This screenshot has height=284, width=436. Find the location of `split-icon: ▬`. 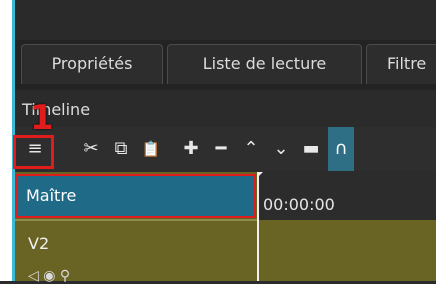

split-icon: ▬ is located at coordinates (311, 149).